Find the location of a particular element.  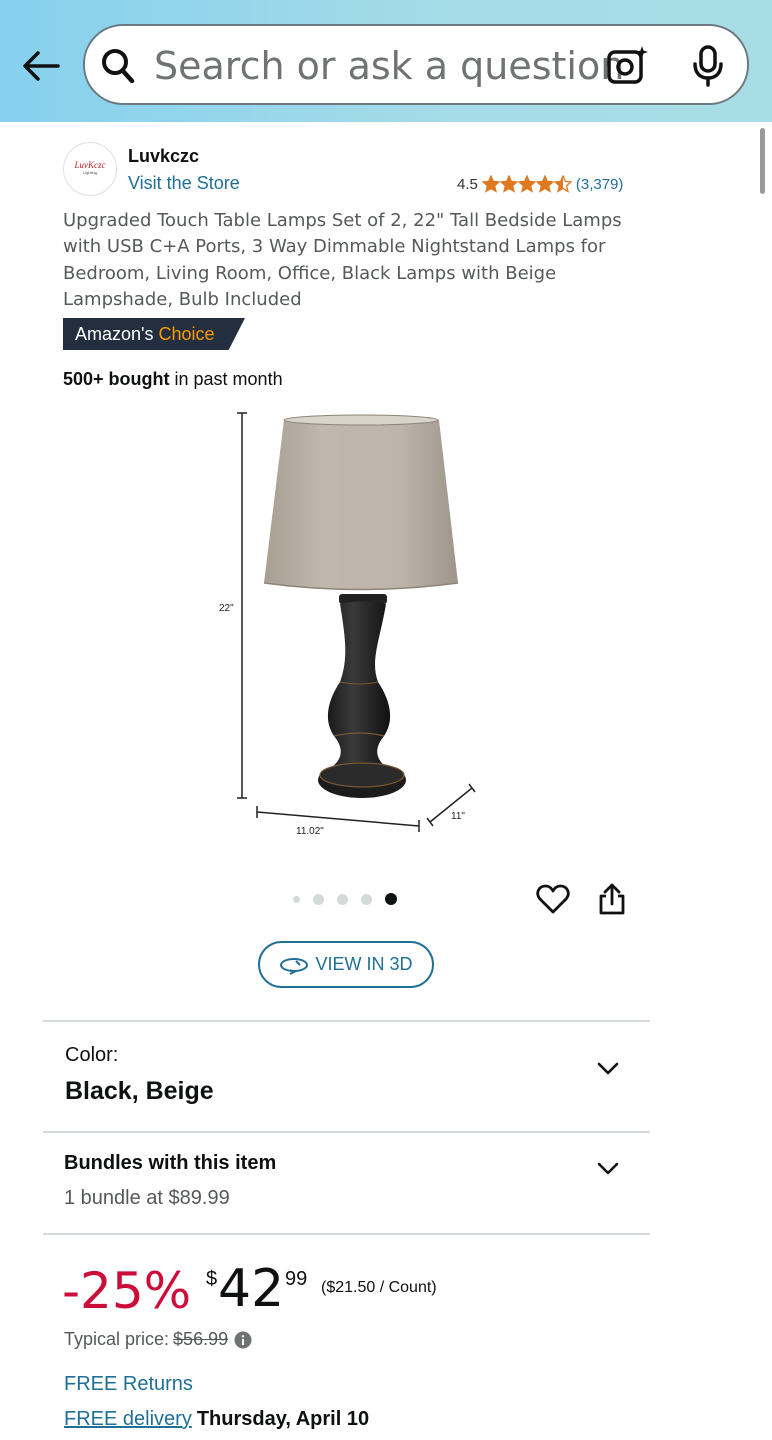

view-in-3d-label: VIEW IN 3D is located at coordinates (364, 964).